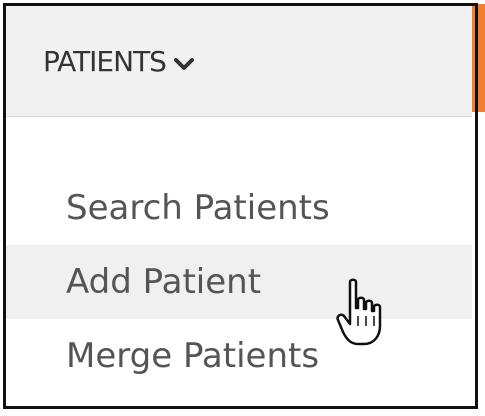  What do you see at coordinates (198, 208) in the screenshot?
I see `menu-item-label: Search Patients` at bounding box center [198, 208].